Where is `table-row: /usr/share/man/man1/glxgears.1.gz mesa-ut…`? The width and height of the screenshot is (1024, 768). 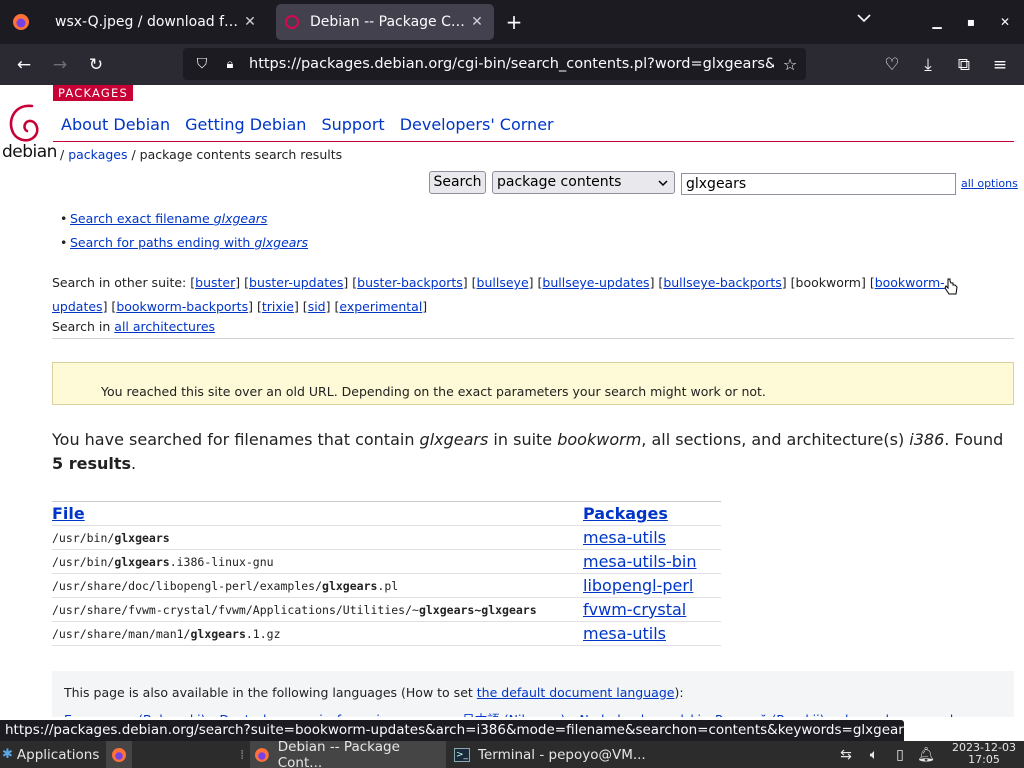
table-row: /usr/share/man/man1/glxgears.1.gz mesa-ut… is located at coordinates (386, 633).